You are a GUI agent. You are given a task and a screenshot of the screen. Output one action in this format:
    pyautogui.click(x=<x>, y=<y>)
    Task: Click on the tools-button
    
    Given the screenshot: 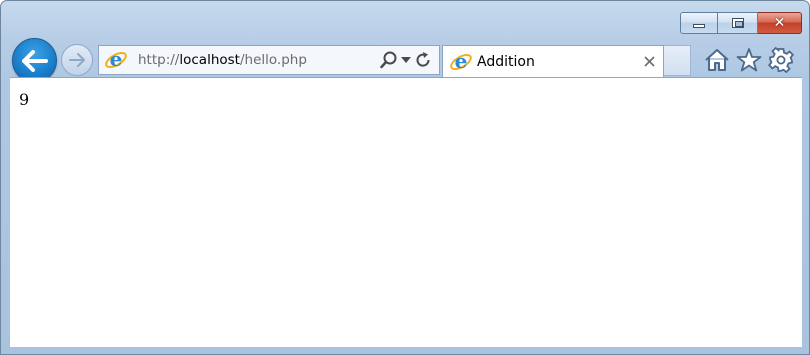 What is the action you would take?
    pyautogui.click(x=781, y=60)
    